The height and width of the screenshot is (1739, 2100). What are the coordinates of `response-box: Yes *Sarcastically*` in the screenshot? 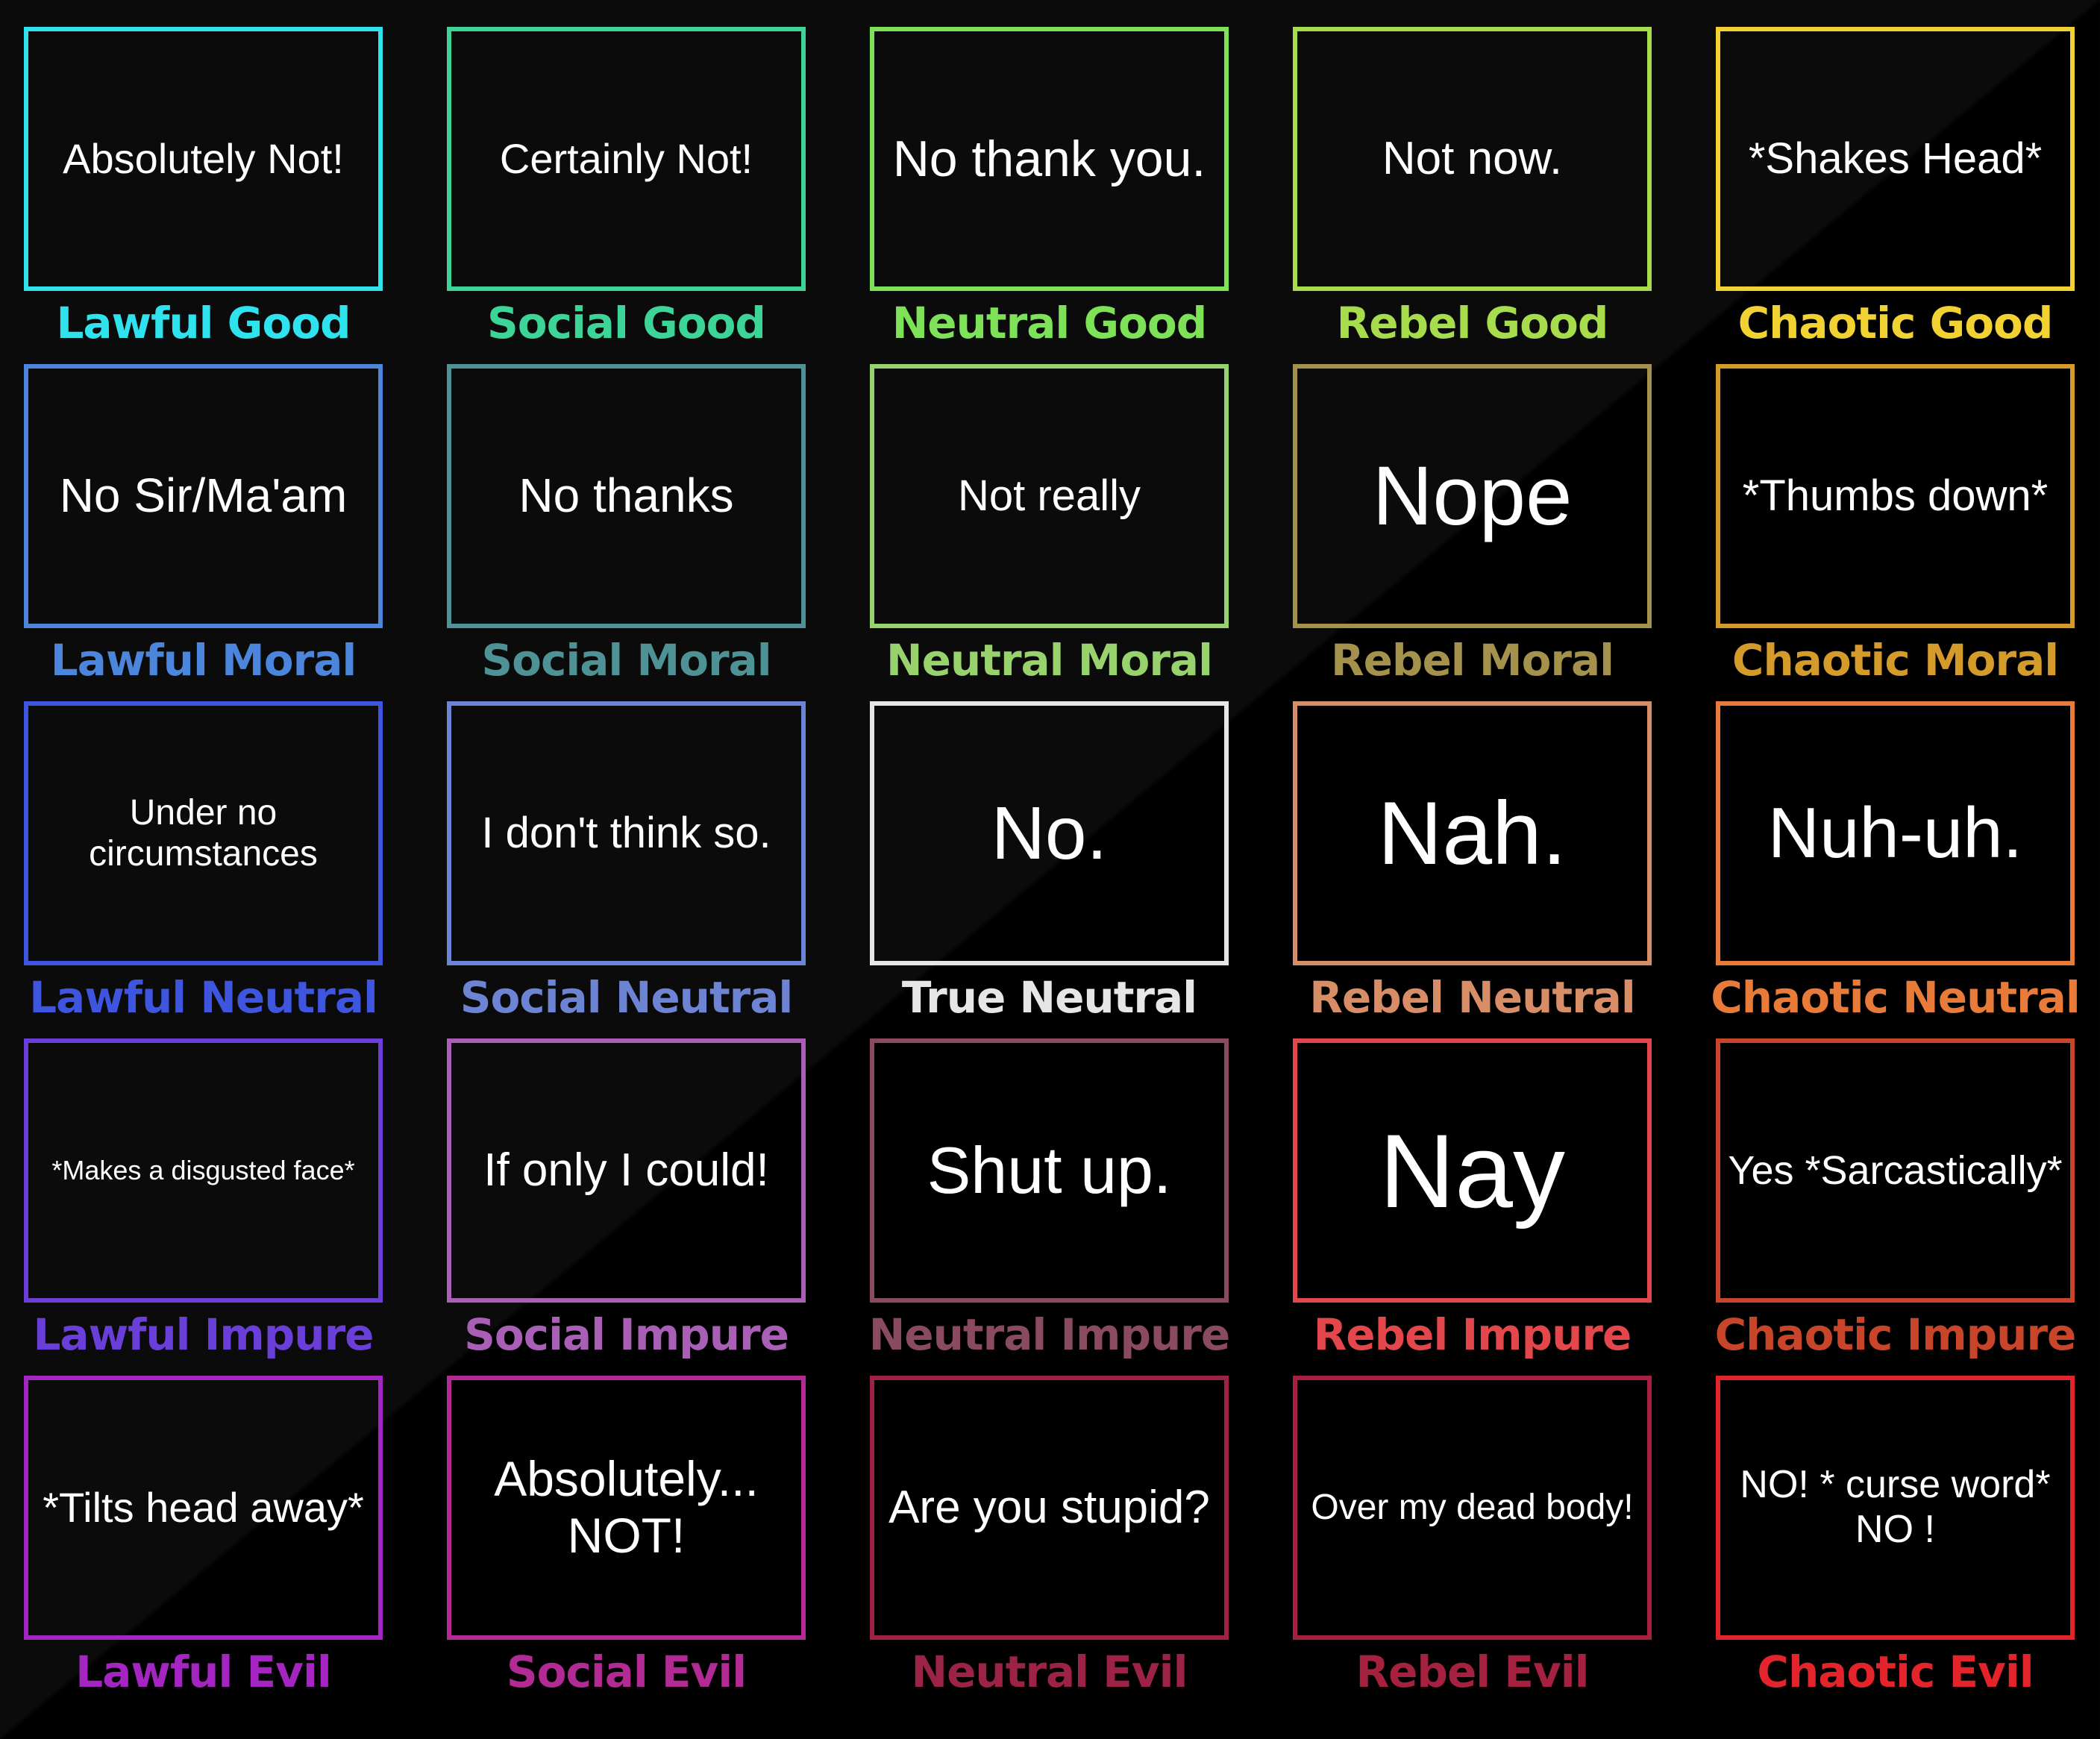 It's located at (1895, 1171).